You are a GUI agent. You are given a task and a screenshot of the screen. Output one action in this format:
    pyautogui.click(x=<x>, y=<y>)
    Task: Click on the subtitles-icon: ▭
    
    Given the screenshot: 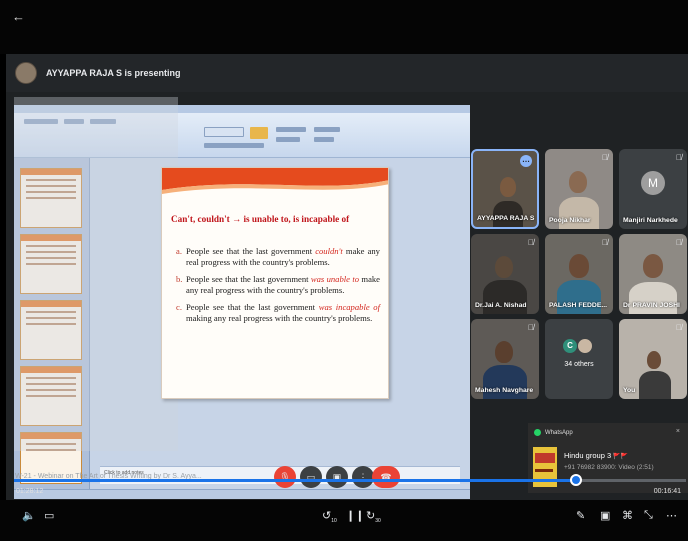 What is the action you would take?
    pyautogui.click(x=49, y=515)
    